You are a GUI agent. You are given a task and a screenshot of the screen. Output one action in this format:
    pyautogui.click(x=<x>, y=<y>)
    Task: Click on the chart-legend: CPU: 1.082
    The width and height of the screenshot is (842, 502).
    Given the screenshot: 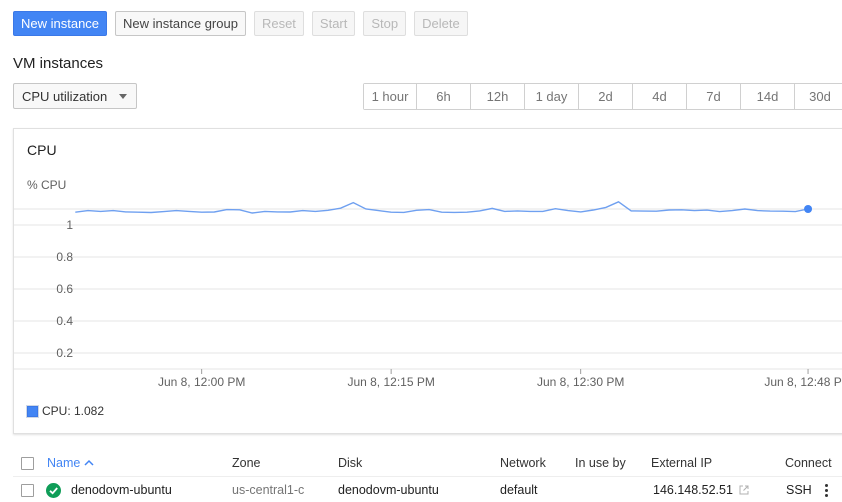 What is the action you would take?
    pyautogui.click(x=65, y=411)
    